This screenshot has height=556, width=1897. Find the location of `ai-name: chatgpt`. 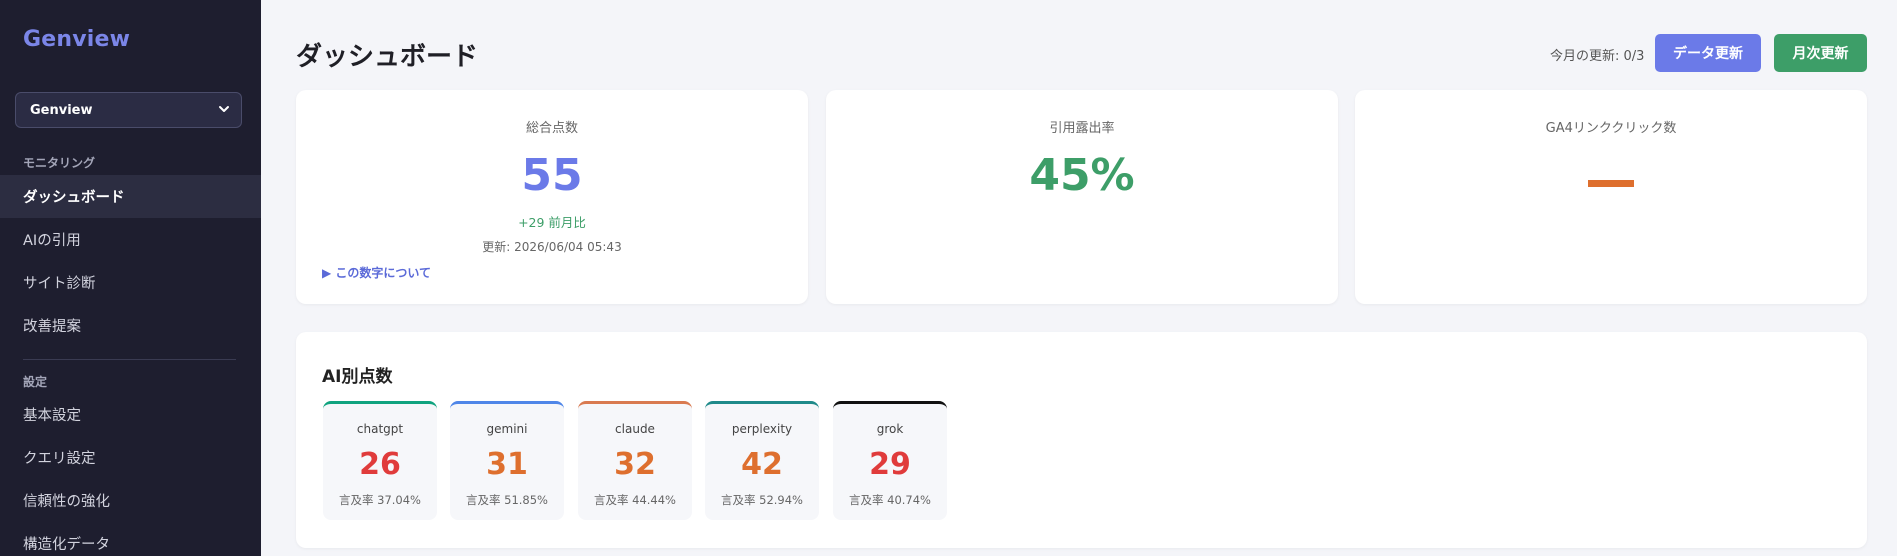

ai-name: chatgpt is located at coordinates (380, 429).